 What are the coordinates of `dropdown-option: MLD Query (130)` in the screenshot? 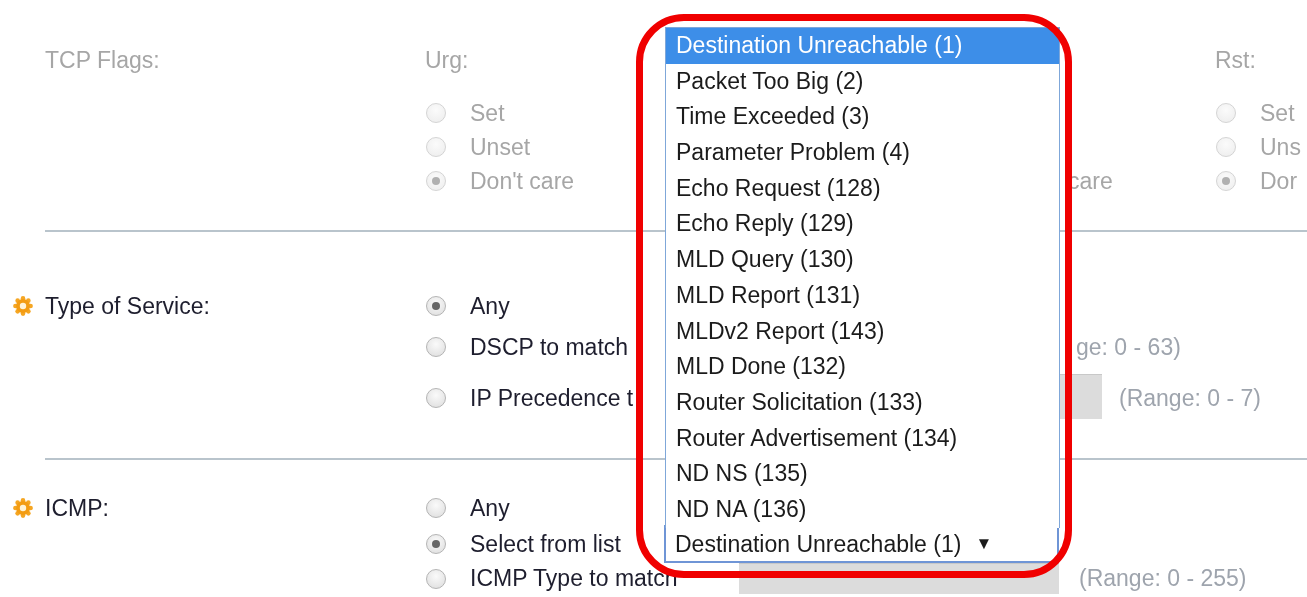 It's located at (862, 260).